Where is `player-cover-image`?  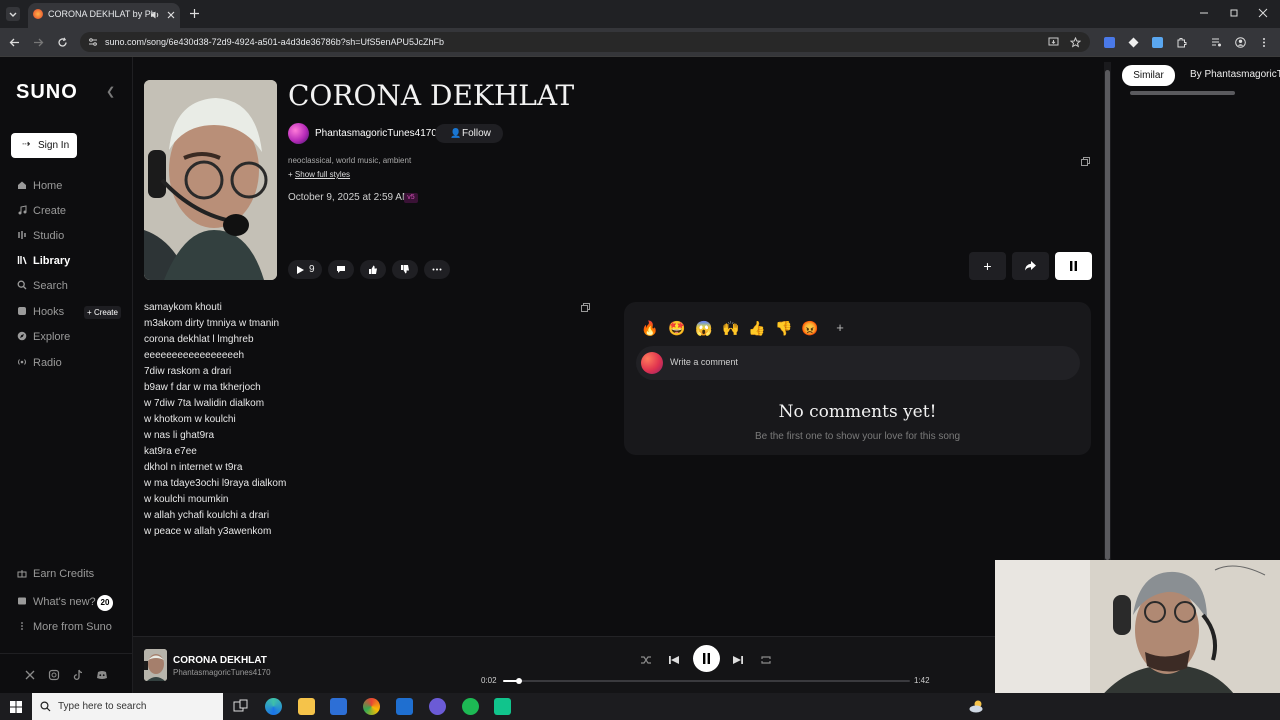
player-cover-image is located at coordinates (155, 665).